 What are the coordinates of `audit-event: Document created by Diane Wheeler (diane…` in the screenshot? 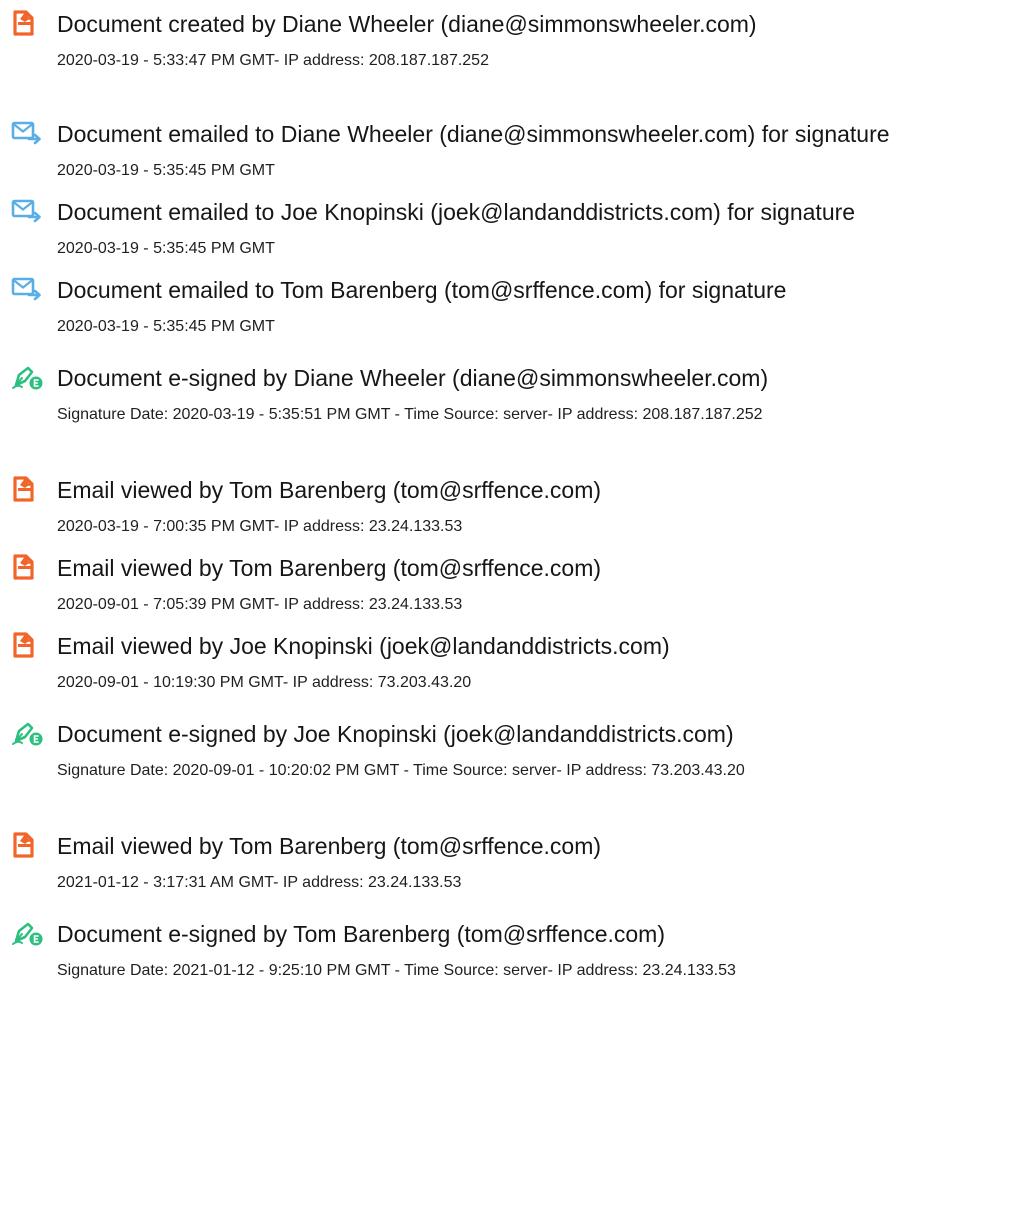 It's located at (512, 45).